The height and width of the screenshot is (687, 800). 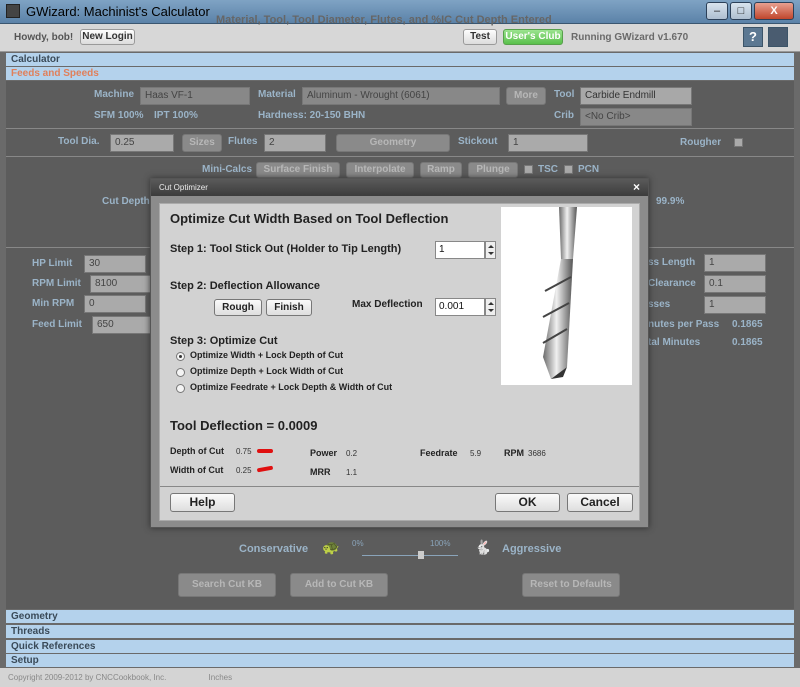 What do you see at coordinates (320, 472) in the screenshot?
I see `mrr-label: MRR` at bounding box center [320, 472].